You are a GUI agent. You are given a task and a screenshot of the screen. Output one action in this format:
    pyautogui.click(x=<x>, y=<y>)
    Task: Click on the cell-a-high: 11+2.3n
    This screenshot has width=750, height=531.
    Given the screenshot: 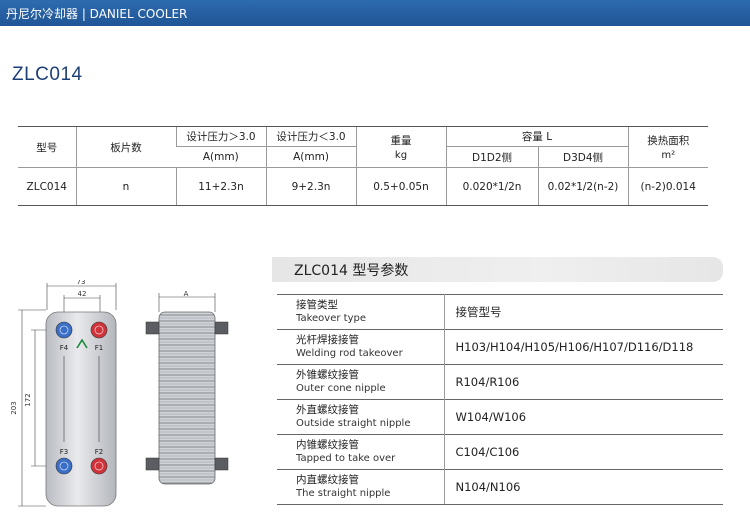 What is the action you would take?
    pyautogui.click(x=220, y=186)
    